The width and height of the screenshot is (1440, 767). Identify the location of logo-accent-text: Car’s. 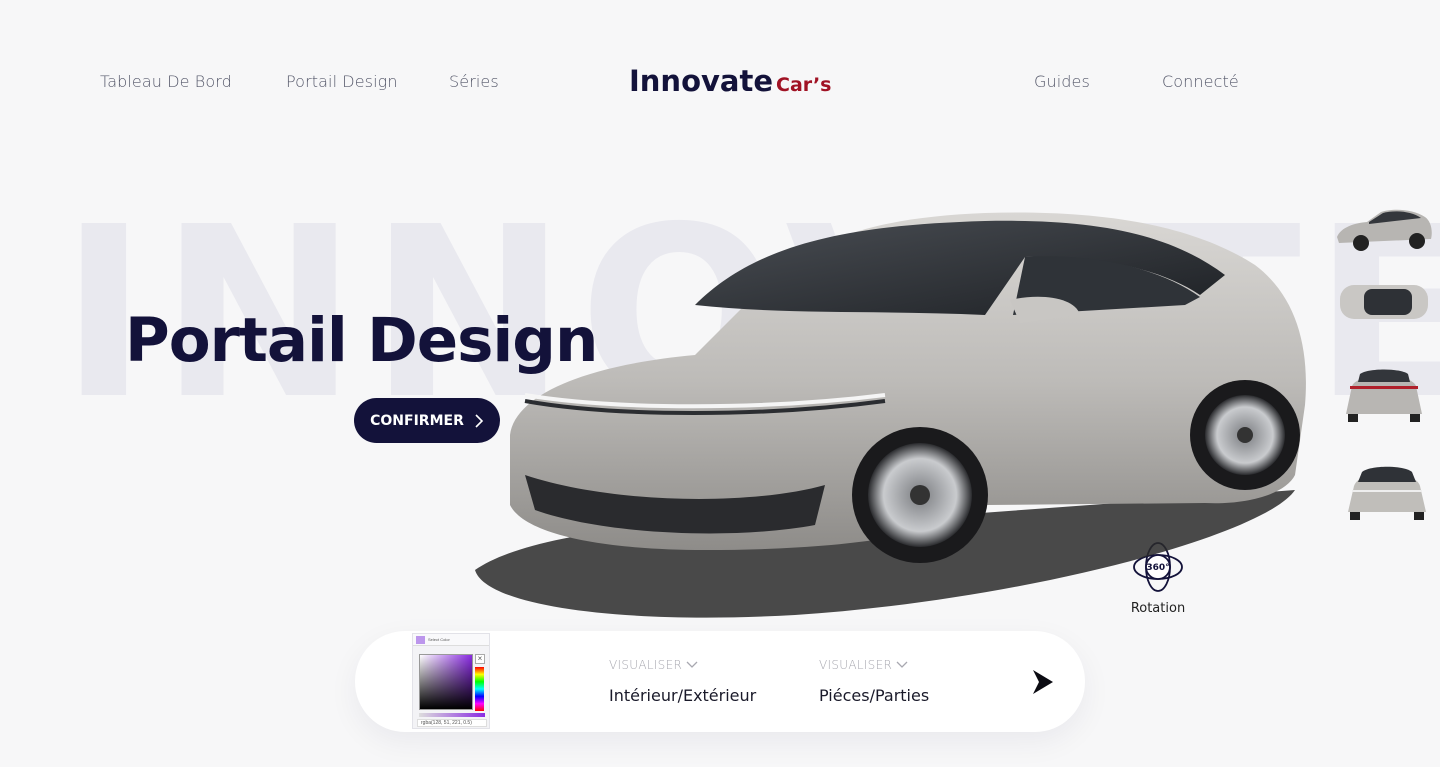
(804, 85).